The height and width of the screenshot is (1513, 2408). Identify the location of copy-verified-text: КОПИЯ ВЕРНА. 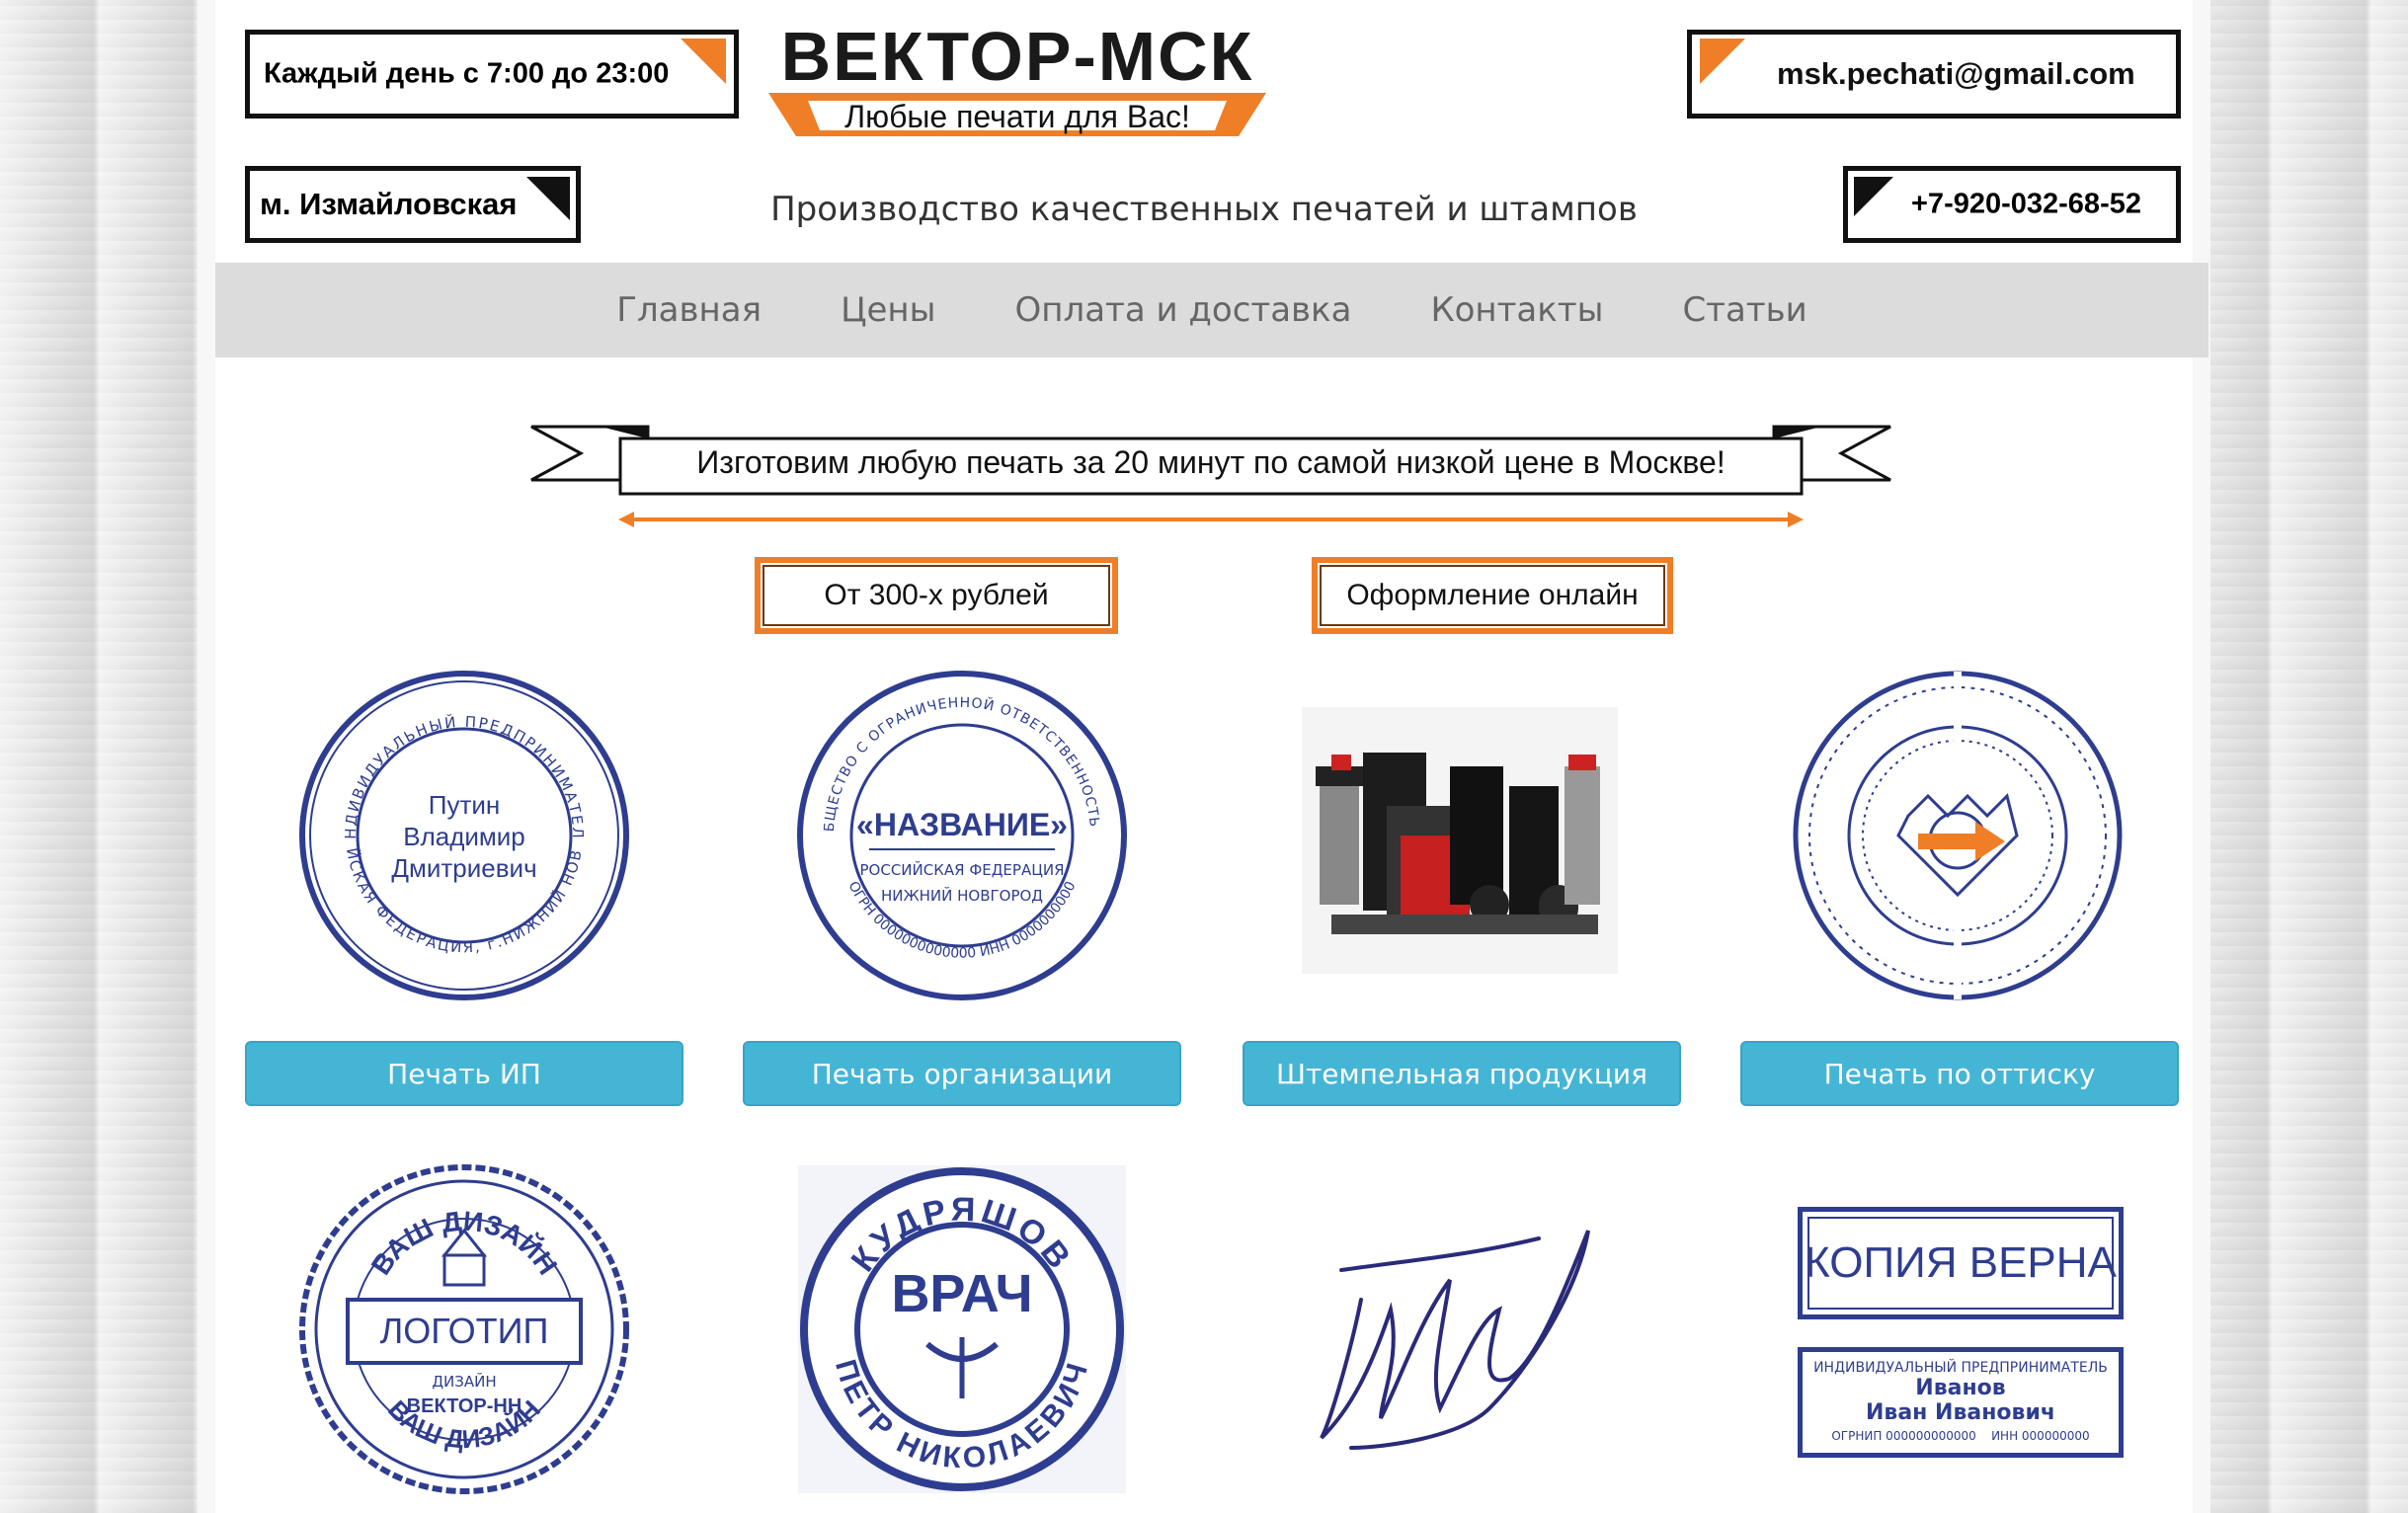
(1961, 1262).